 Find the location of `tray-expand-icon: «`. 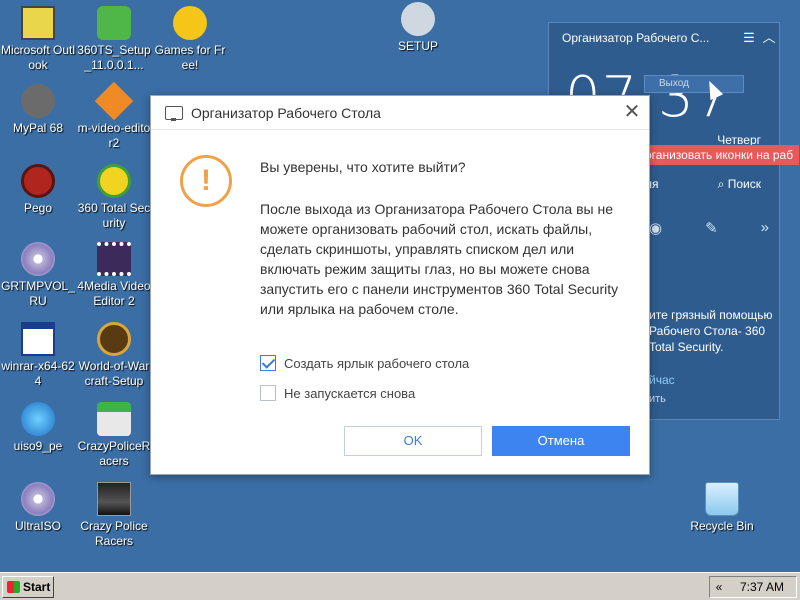

tray-expand-icon: « is located at coordinates (719, 587).